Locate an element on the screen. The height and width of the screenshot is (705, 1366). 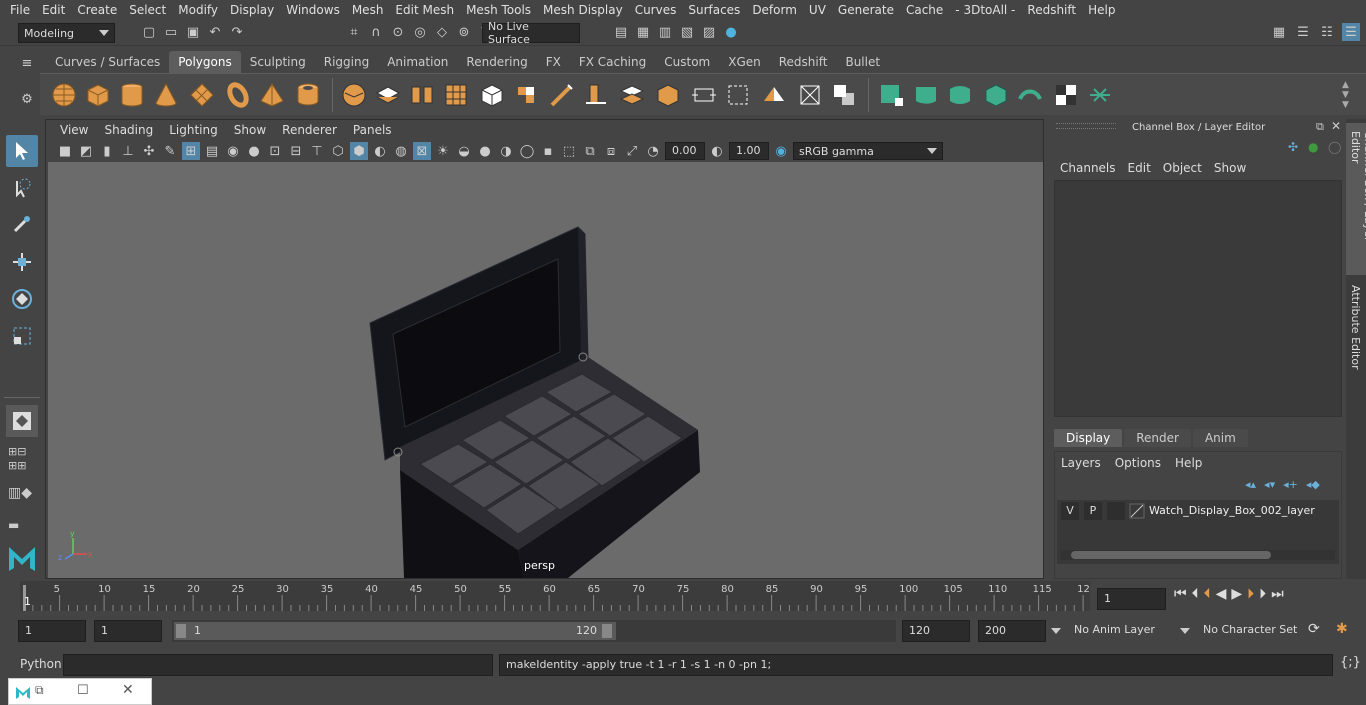
render-frame-icon: ▦ is located at coordinates (643, 32).